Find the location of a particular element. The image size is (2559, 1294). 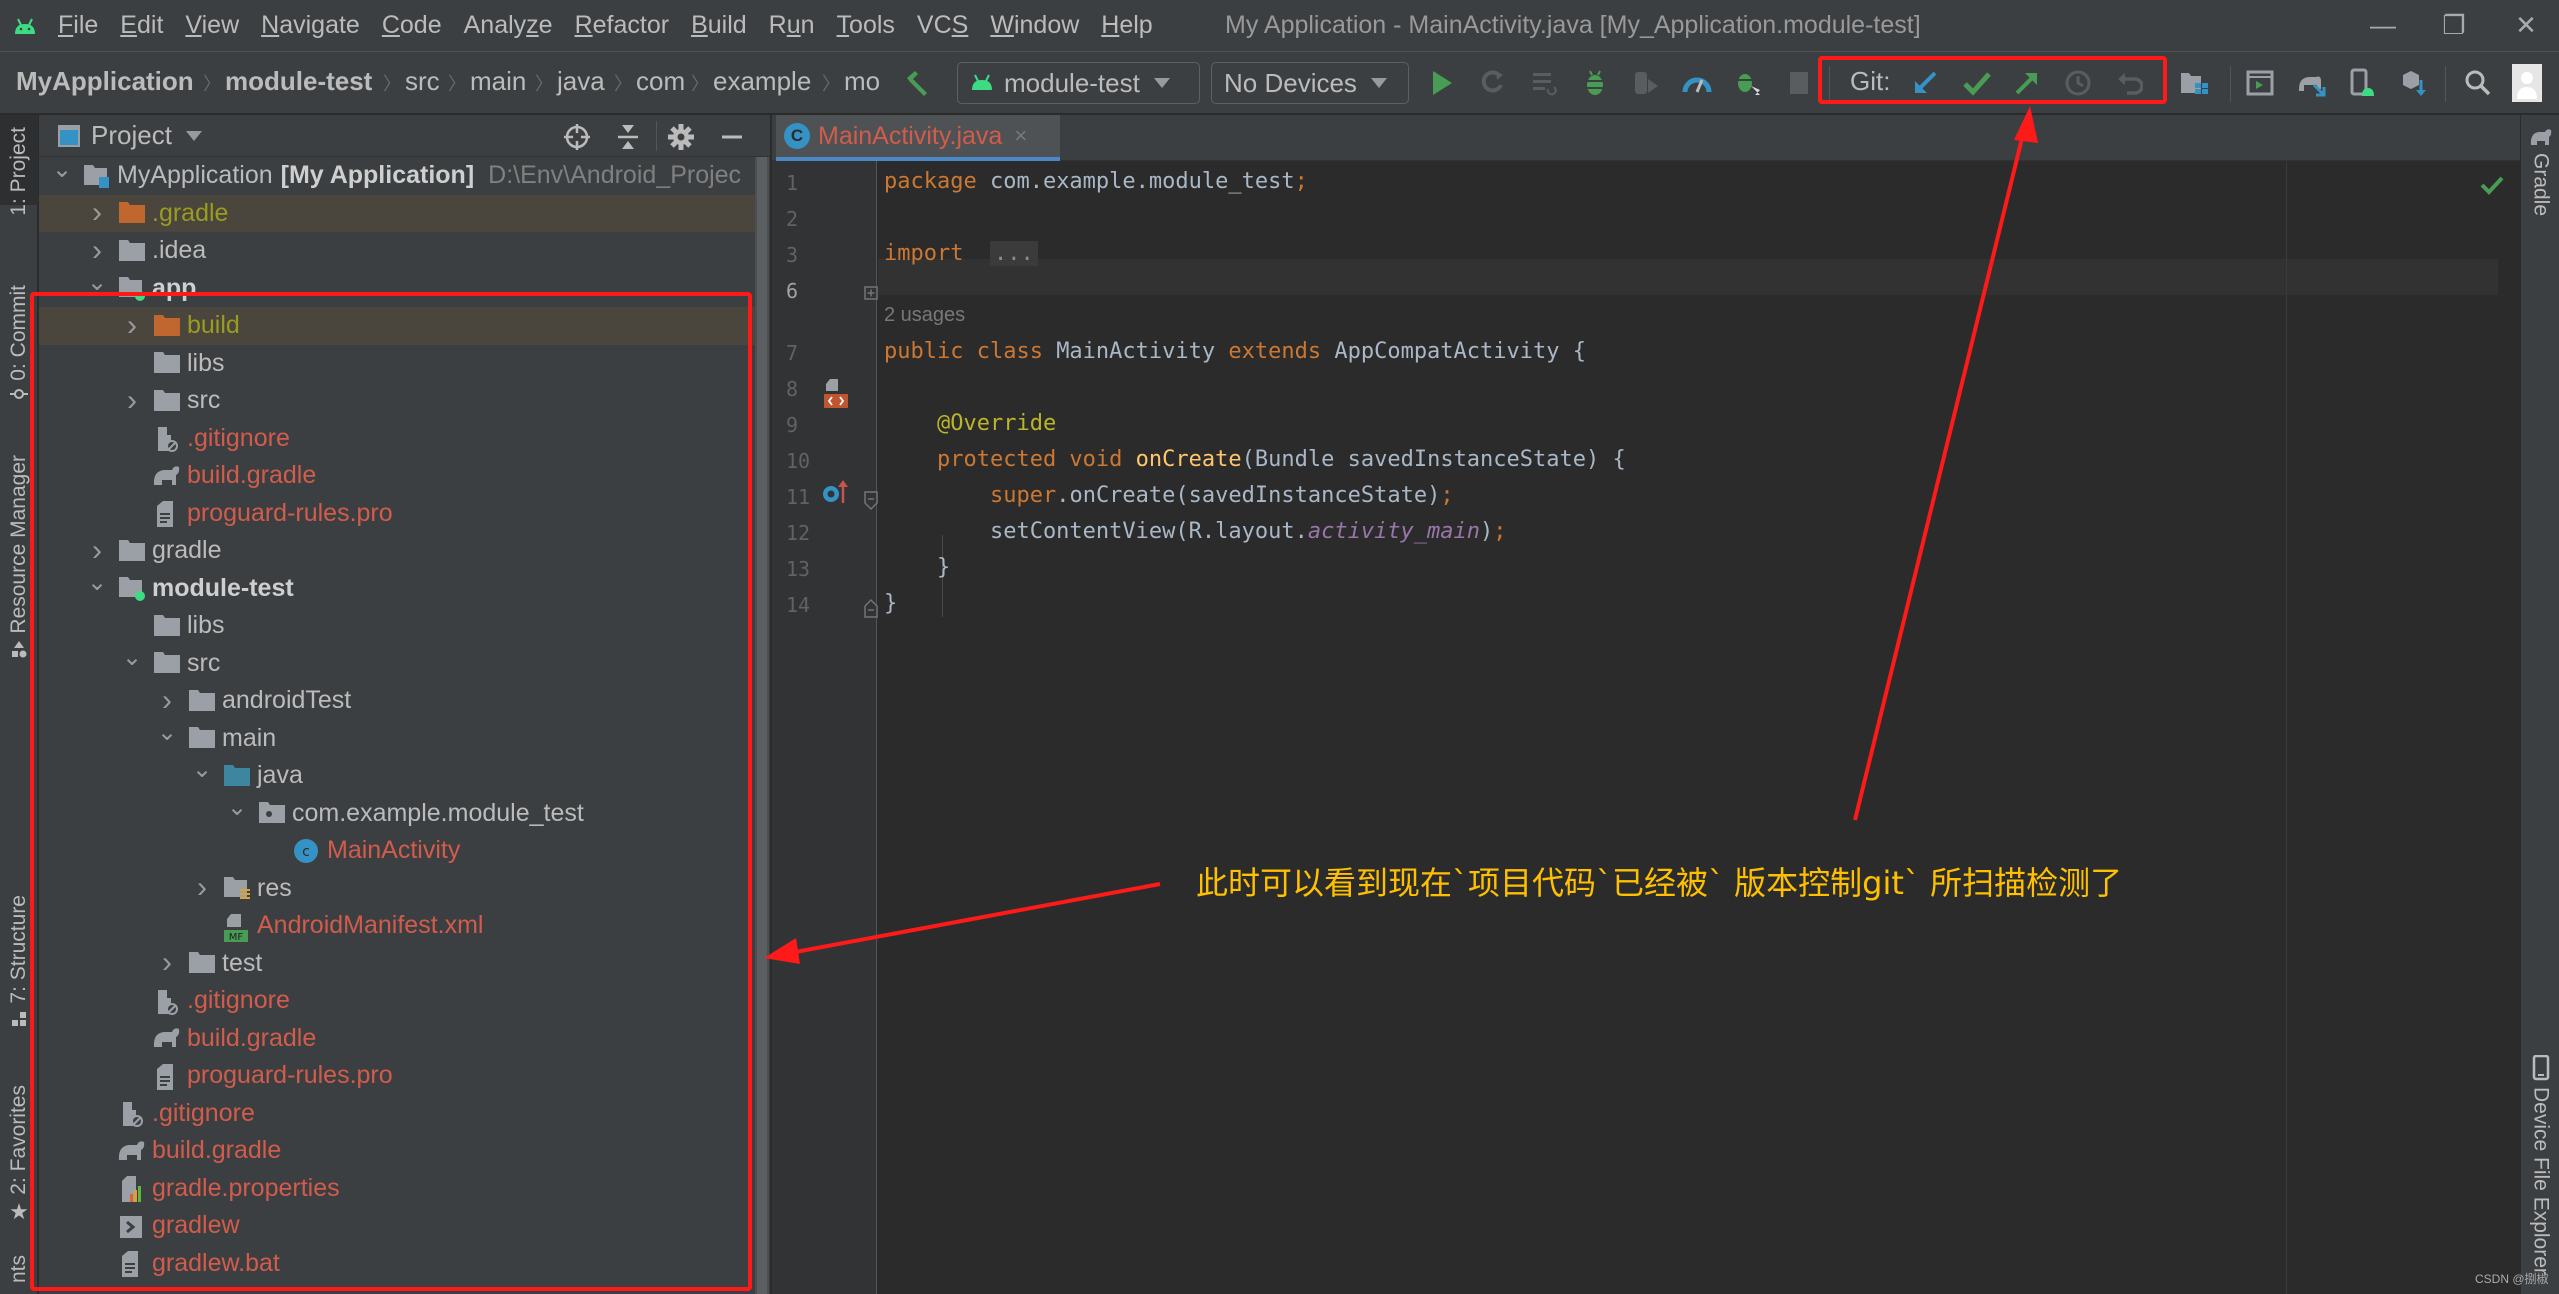

scrollbar-thumb is located at coordinates (762, 725).